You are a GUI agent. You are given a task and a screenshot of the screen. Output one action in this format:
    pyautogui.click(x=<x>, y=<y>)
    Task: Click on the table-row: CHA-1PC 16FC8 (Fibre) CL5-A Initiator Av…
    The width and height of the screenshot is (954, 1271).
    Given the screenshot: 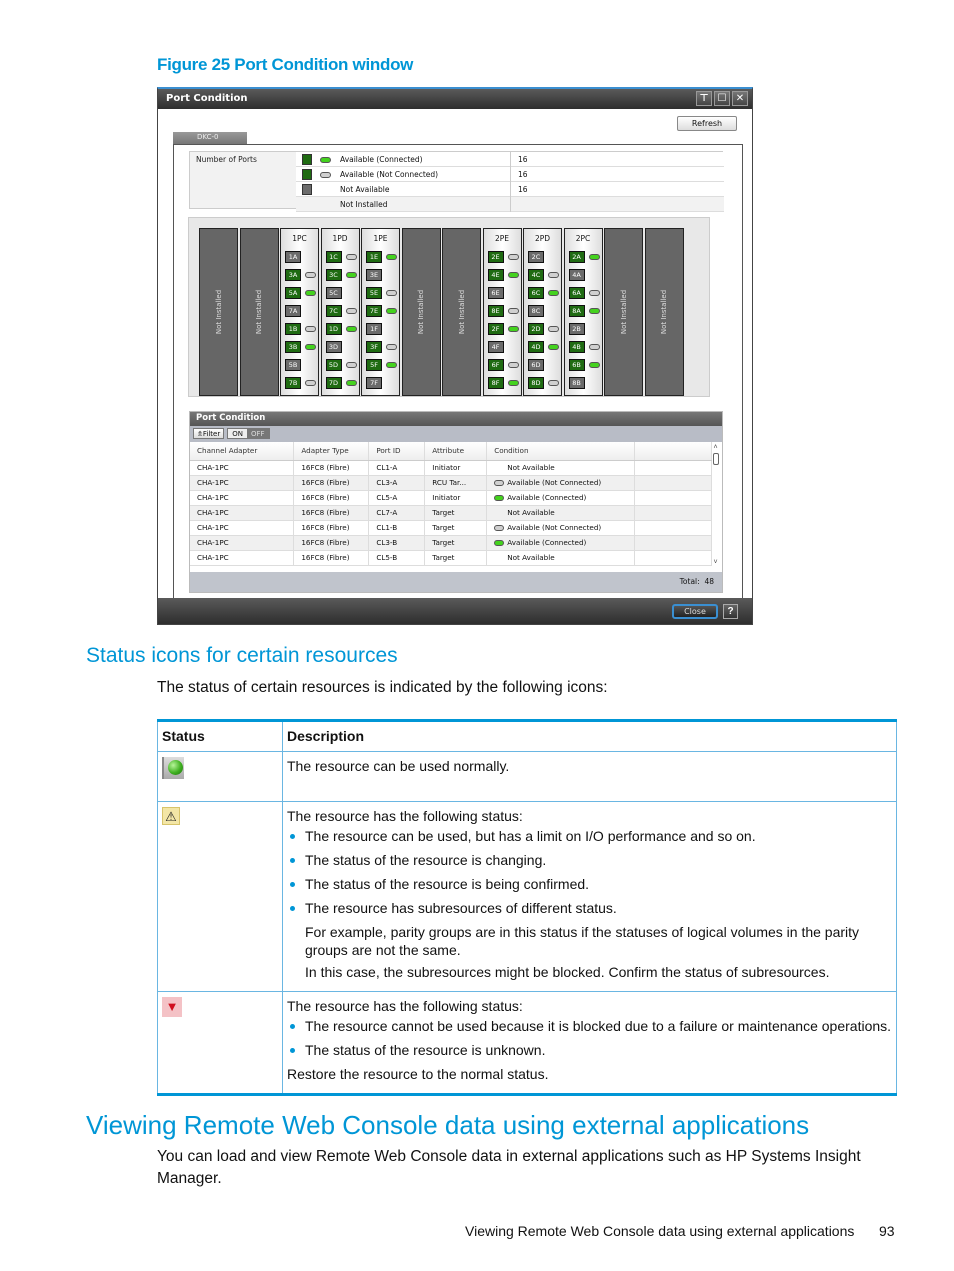 What is the action you would take?
    pyautogui.click(x=451, y=498)
    